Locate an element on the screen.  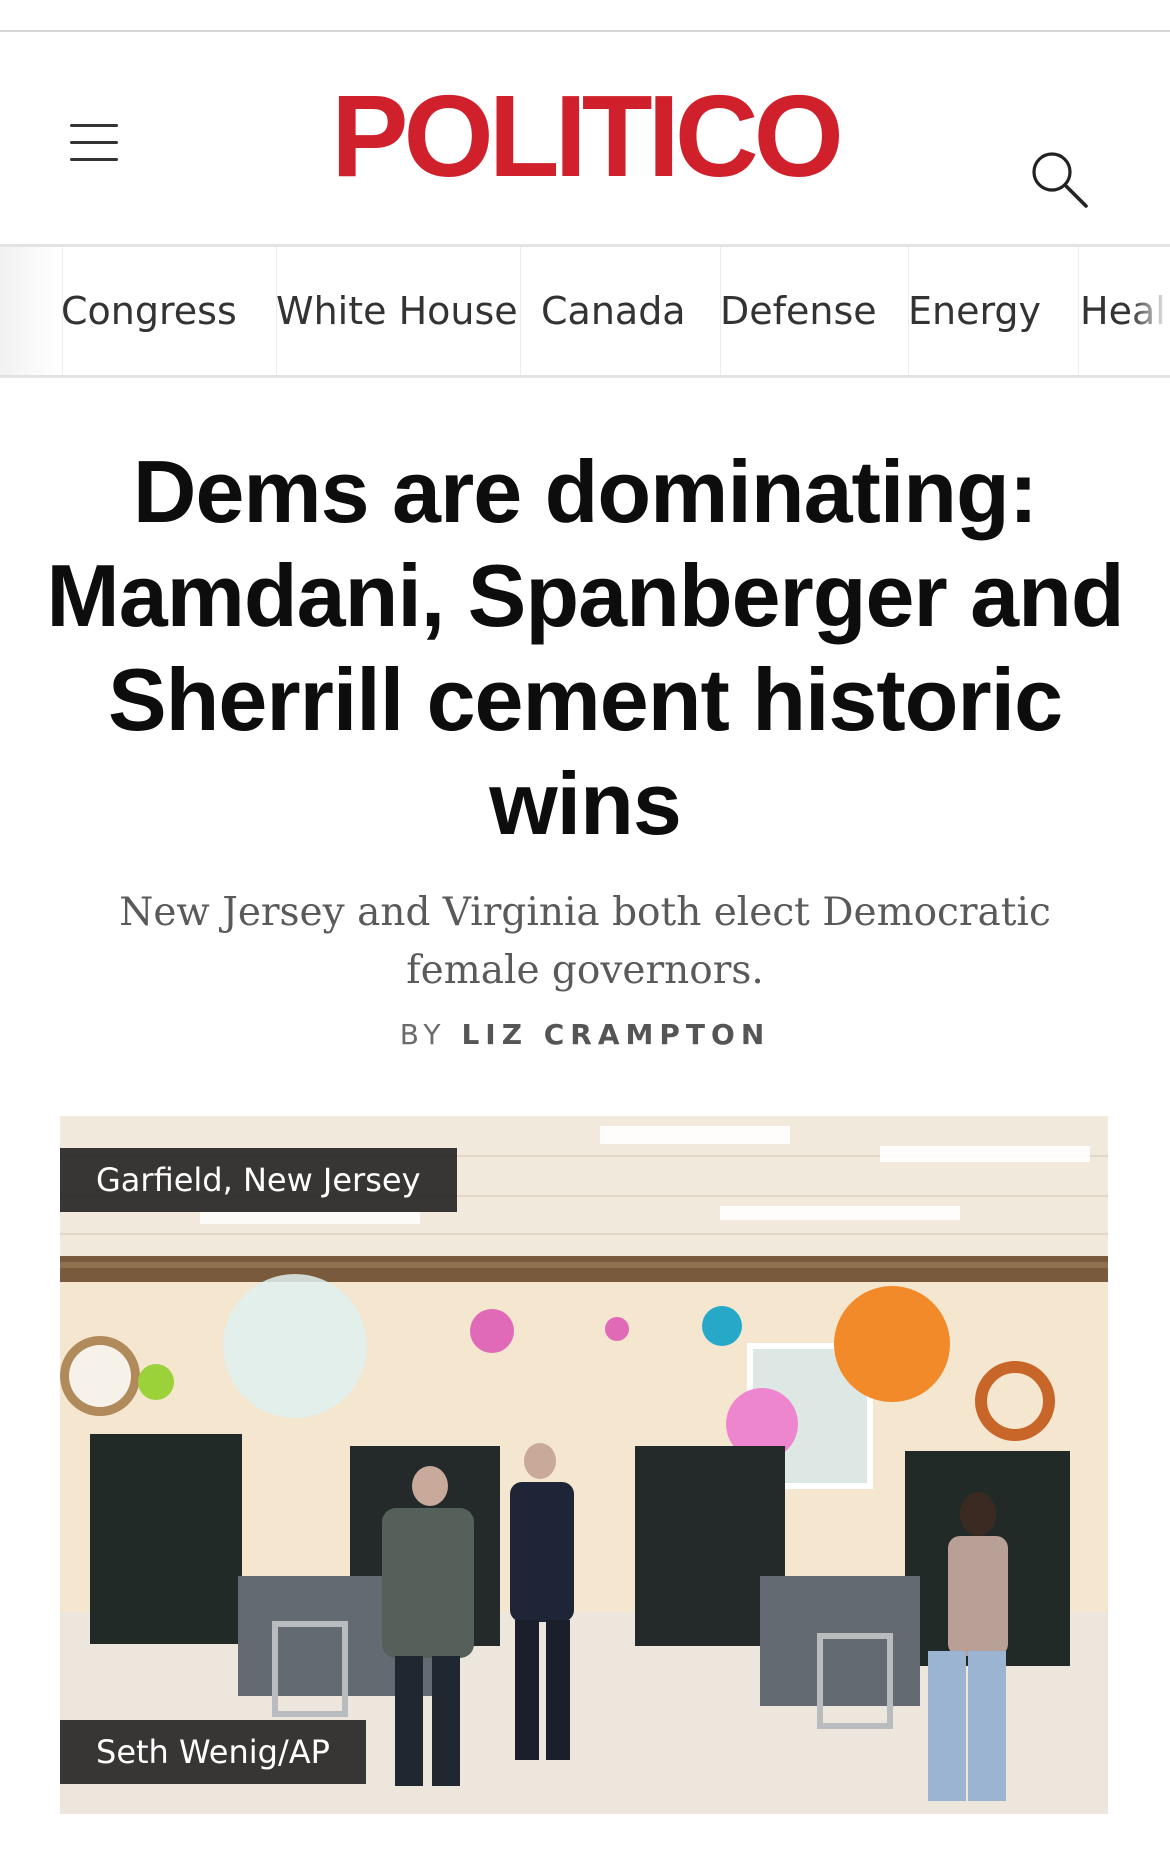
politico-logo: POLITICO is located at coordinates (585, 136).